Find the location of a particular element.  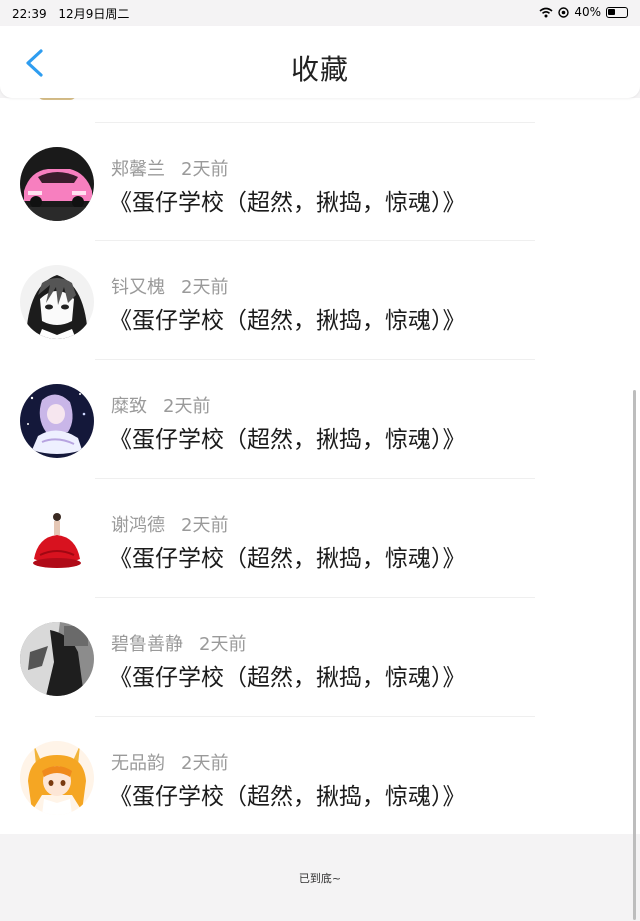

author-name: 无品韵 is located at coordinates (138, 763).